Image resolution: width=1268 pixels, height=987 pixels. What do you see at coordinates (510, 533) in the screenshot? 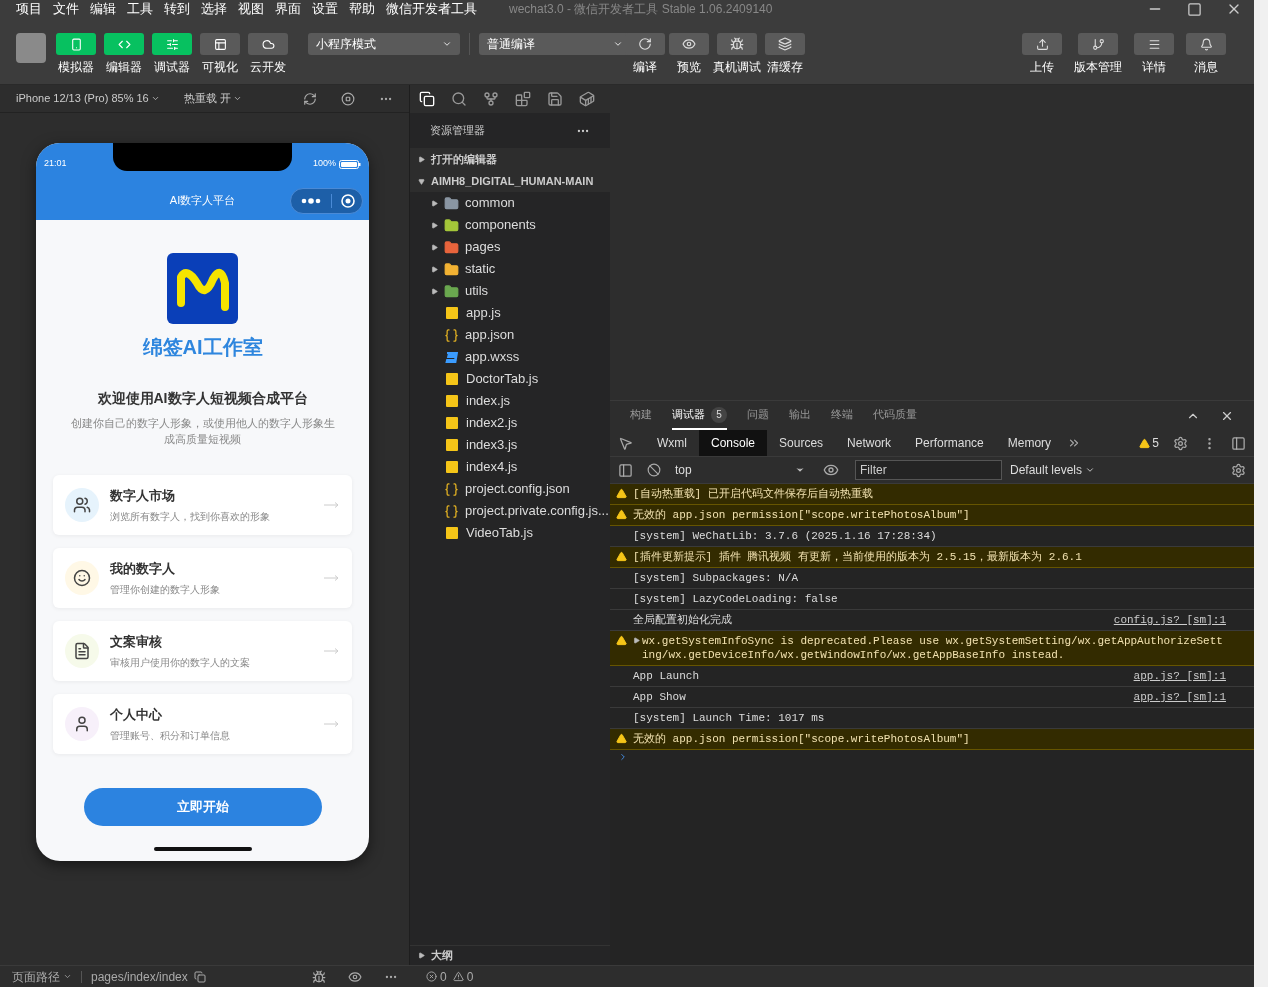
I see `file-tree-item: VideoTab.js` at bounding box center [510, 533].